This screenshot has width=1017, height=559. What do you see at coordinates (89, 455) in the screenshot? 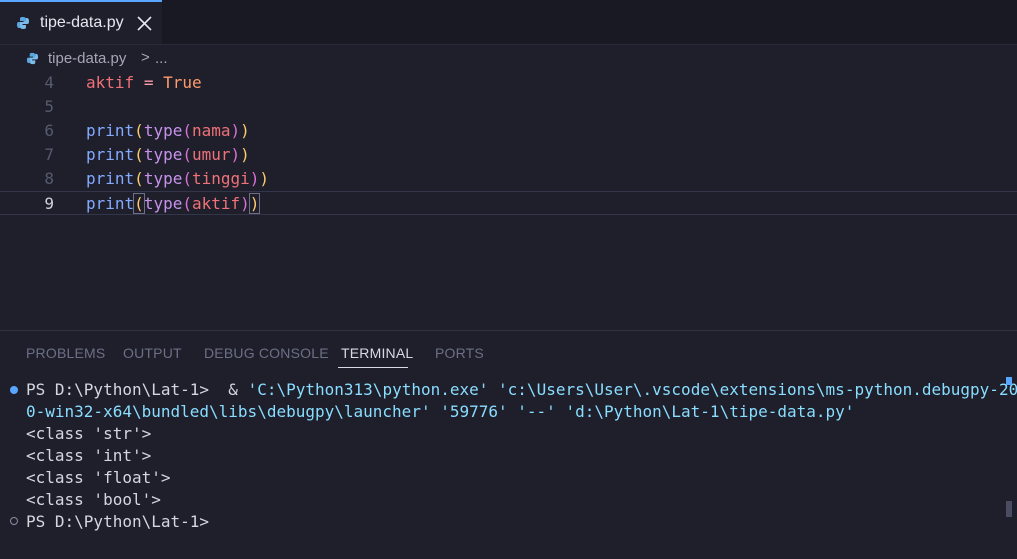
I see `terminal-line: <class 'int'>` at bounding box center [89, 455].